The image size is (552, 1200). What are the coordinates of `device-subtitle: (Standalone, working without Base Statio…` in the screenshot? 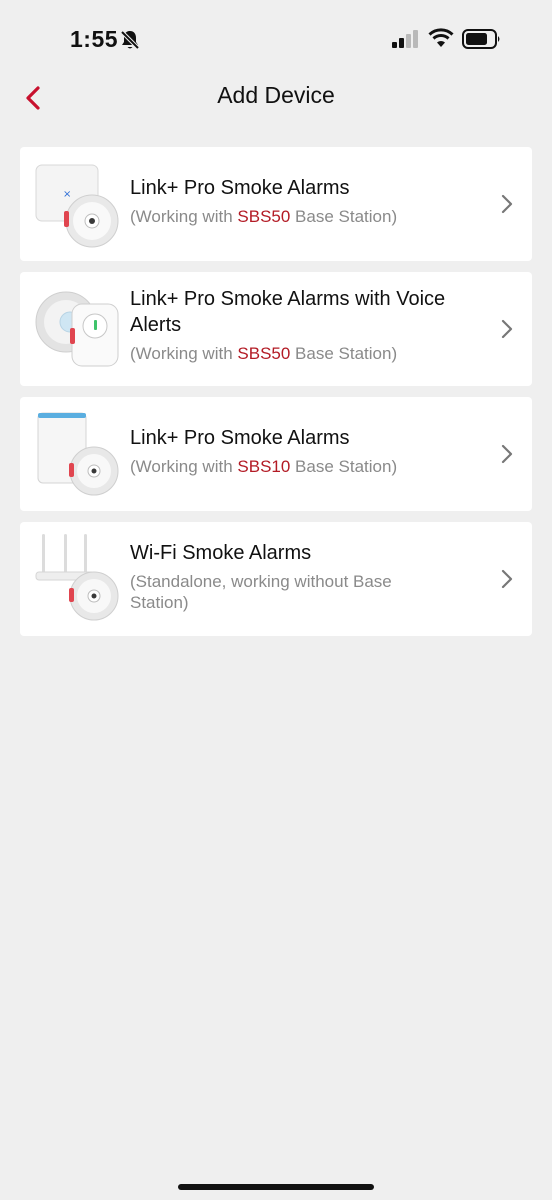 It's located at (261, 592).